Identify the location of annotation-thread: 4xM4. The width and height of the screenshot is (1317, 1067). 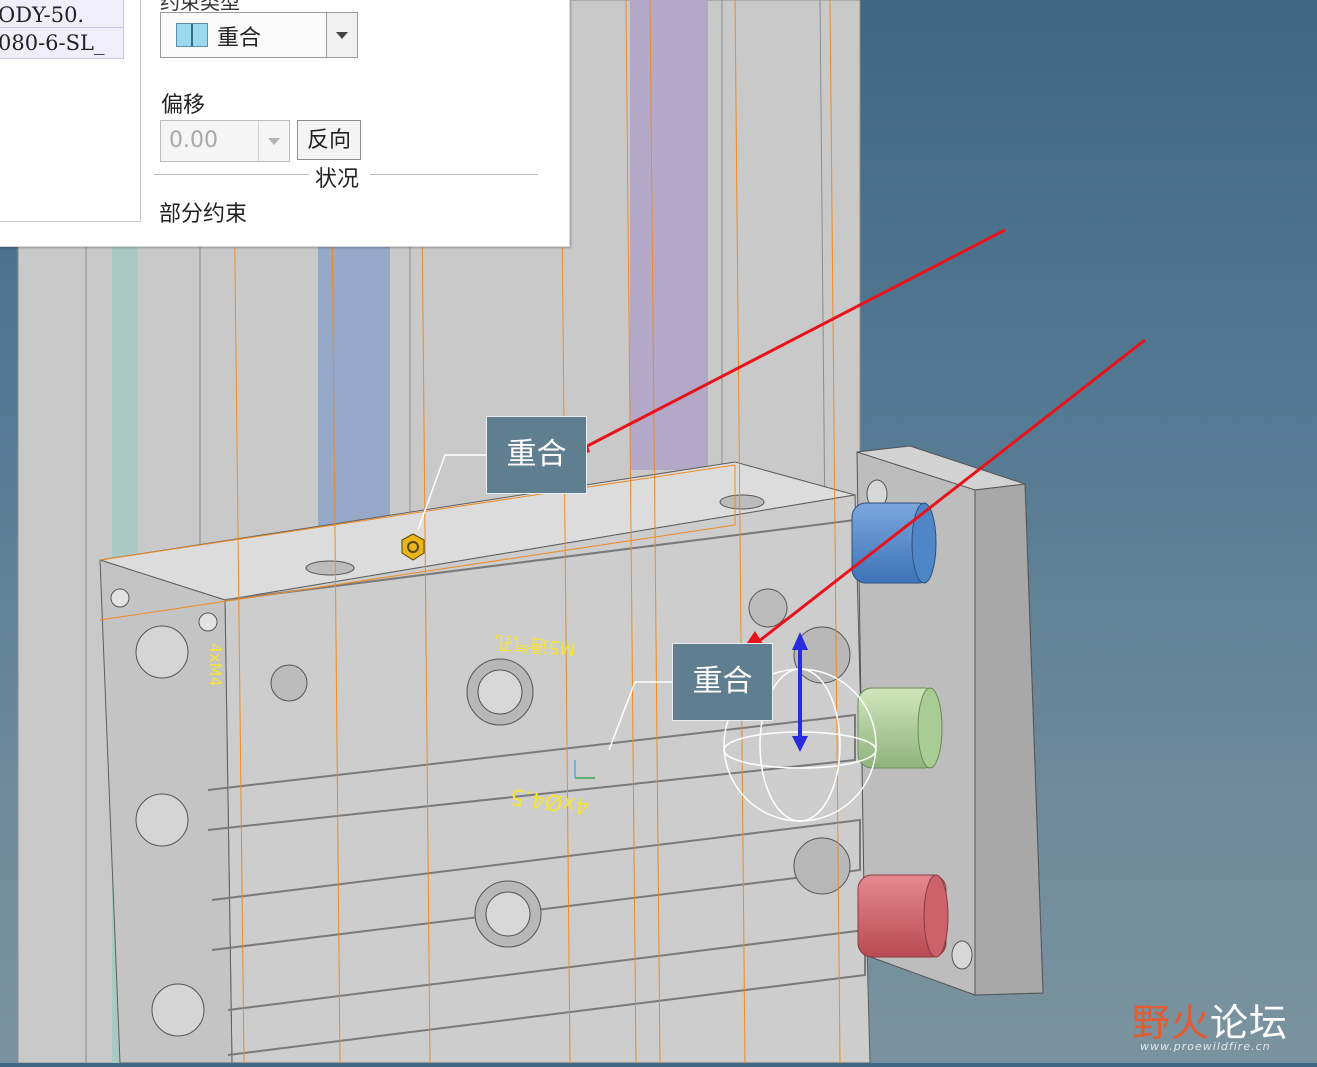
(215, 665).